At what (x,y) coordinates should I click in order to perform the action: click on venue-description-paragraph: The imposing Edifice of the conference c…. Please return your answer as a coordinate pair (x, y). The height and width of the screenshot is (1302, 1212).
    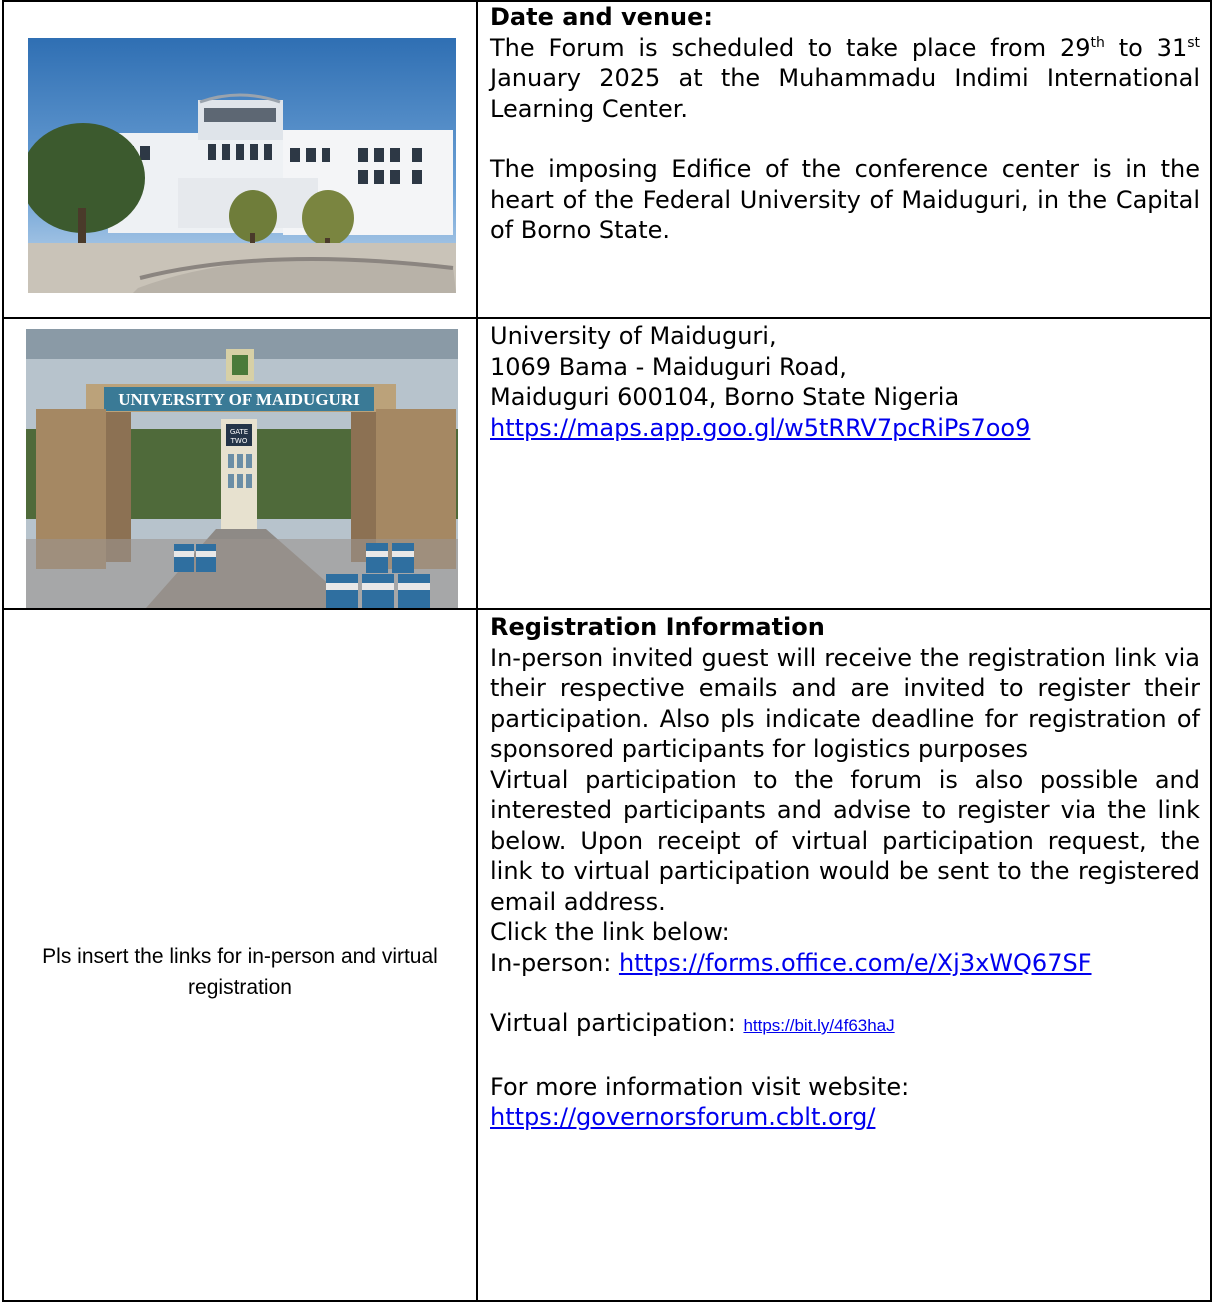
    Looking at the image, I should click on (845, 199).